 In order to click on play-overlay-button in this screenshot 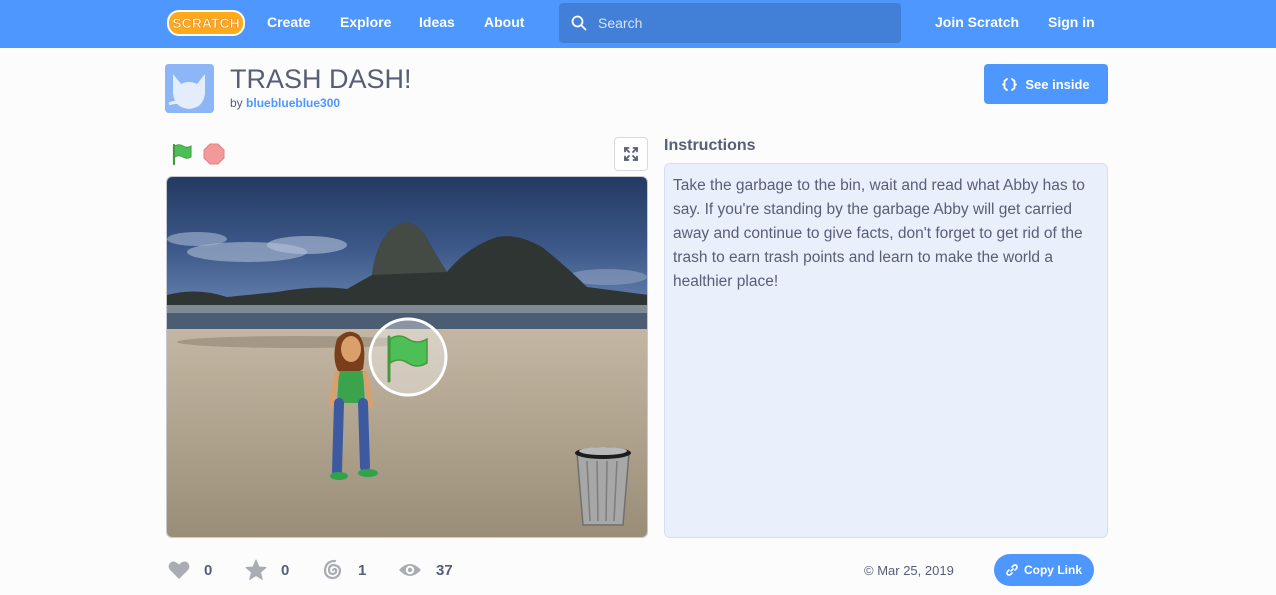, I will do `click(408, 357)`.